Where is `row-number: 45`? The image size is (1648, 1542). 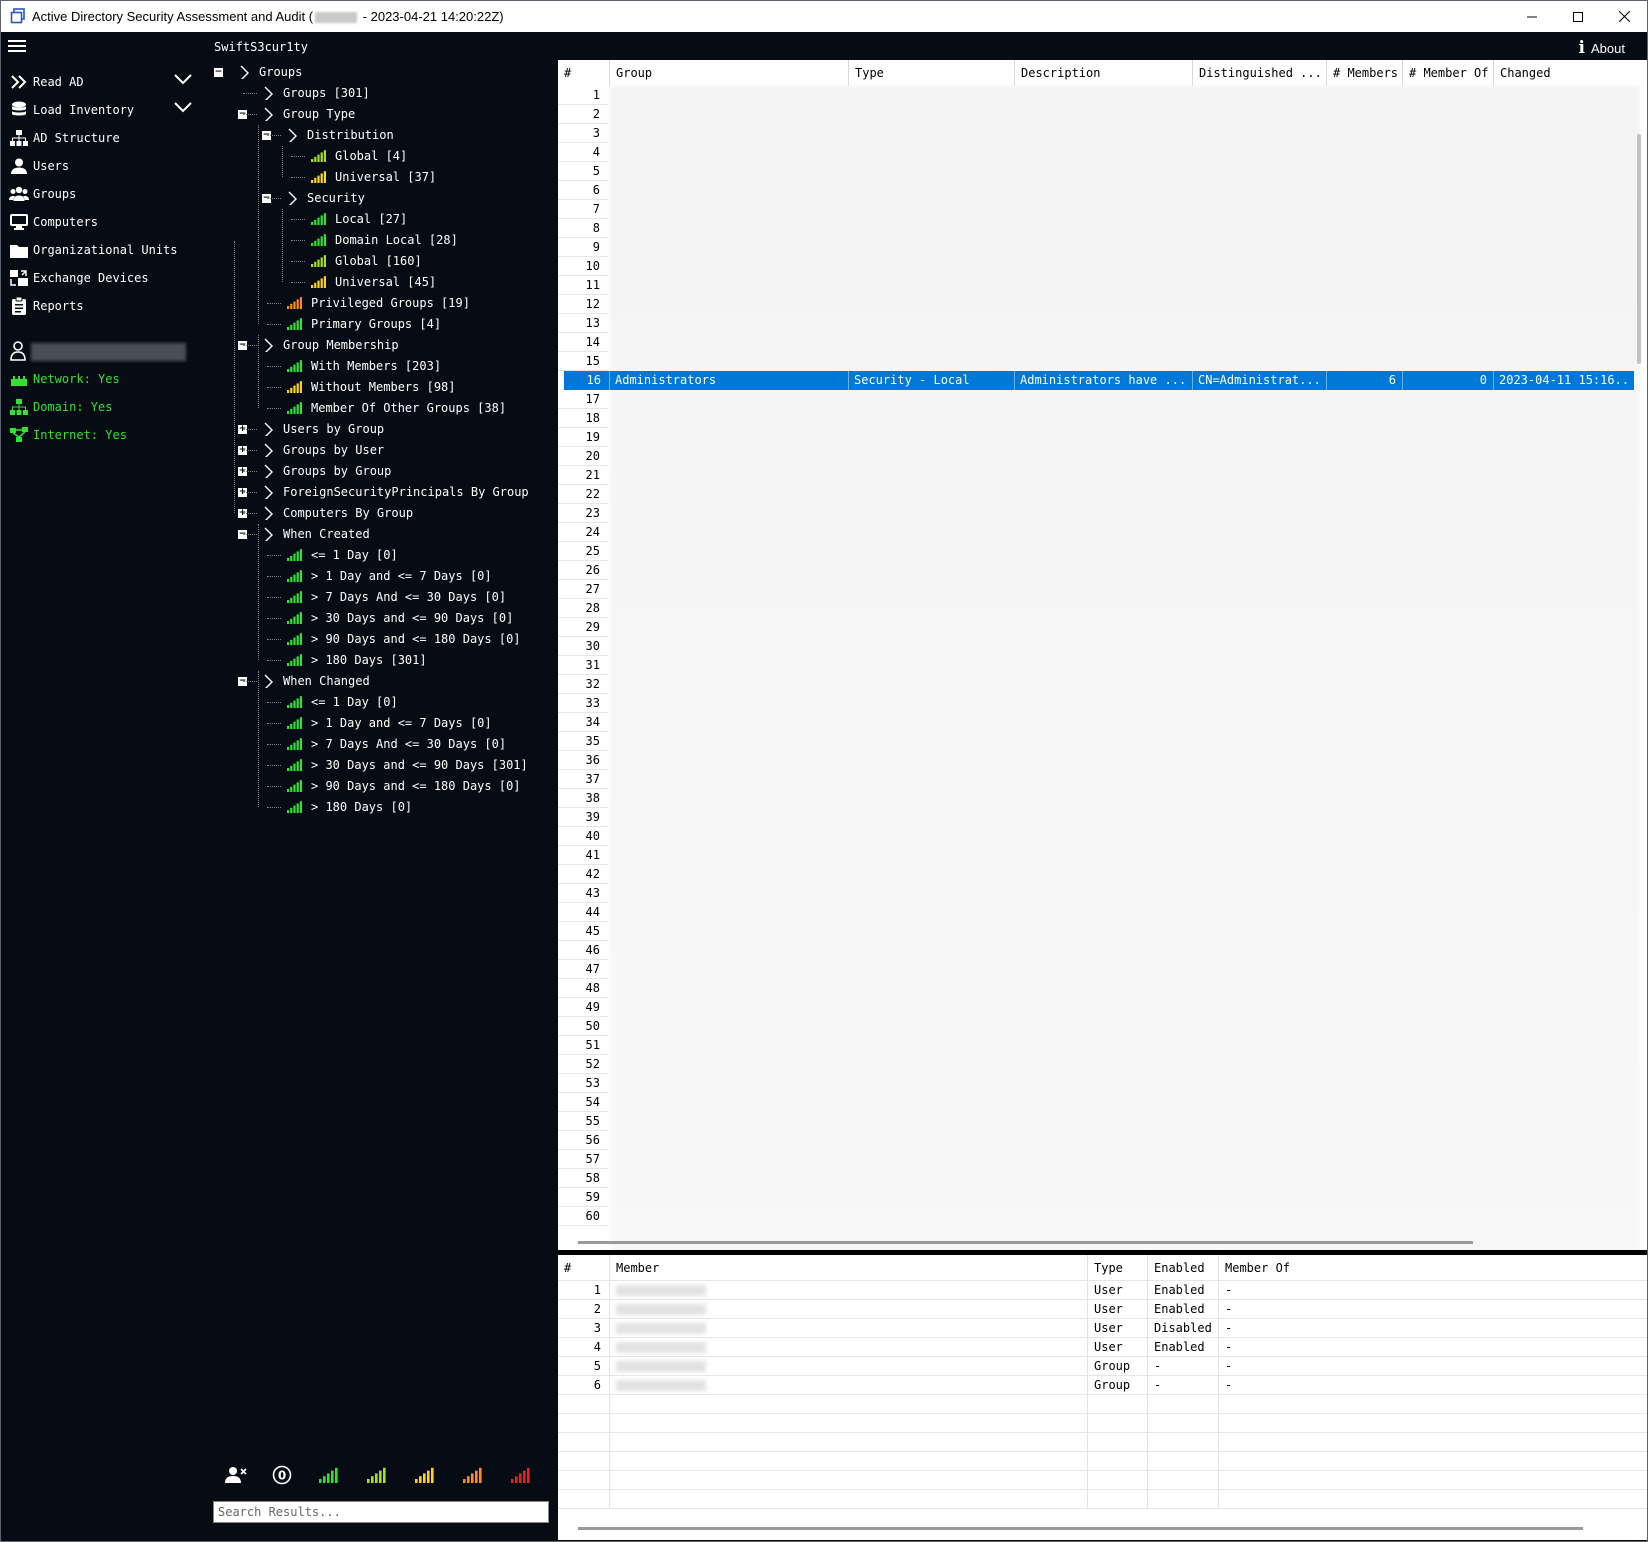 row-number: 45 is located at coordinates (583, 931).